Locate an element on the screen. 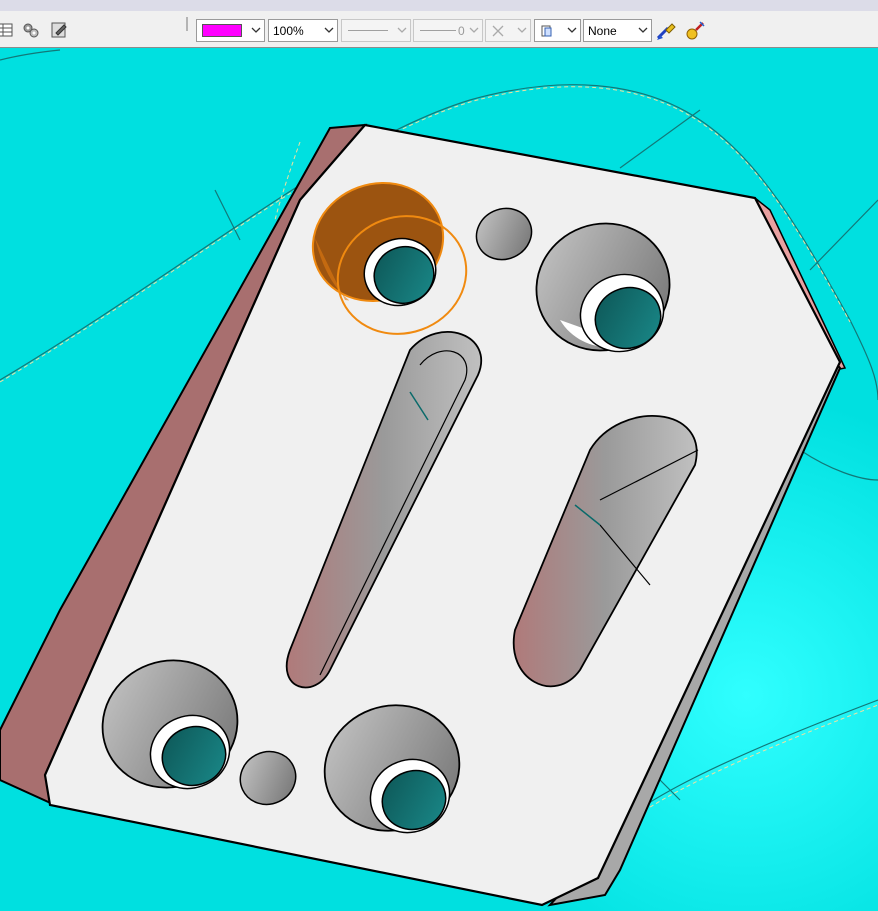 This screenshot has width=878, height=911. transparency-combo: 100% is located at coordinates (303, 30).